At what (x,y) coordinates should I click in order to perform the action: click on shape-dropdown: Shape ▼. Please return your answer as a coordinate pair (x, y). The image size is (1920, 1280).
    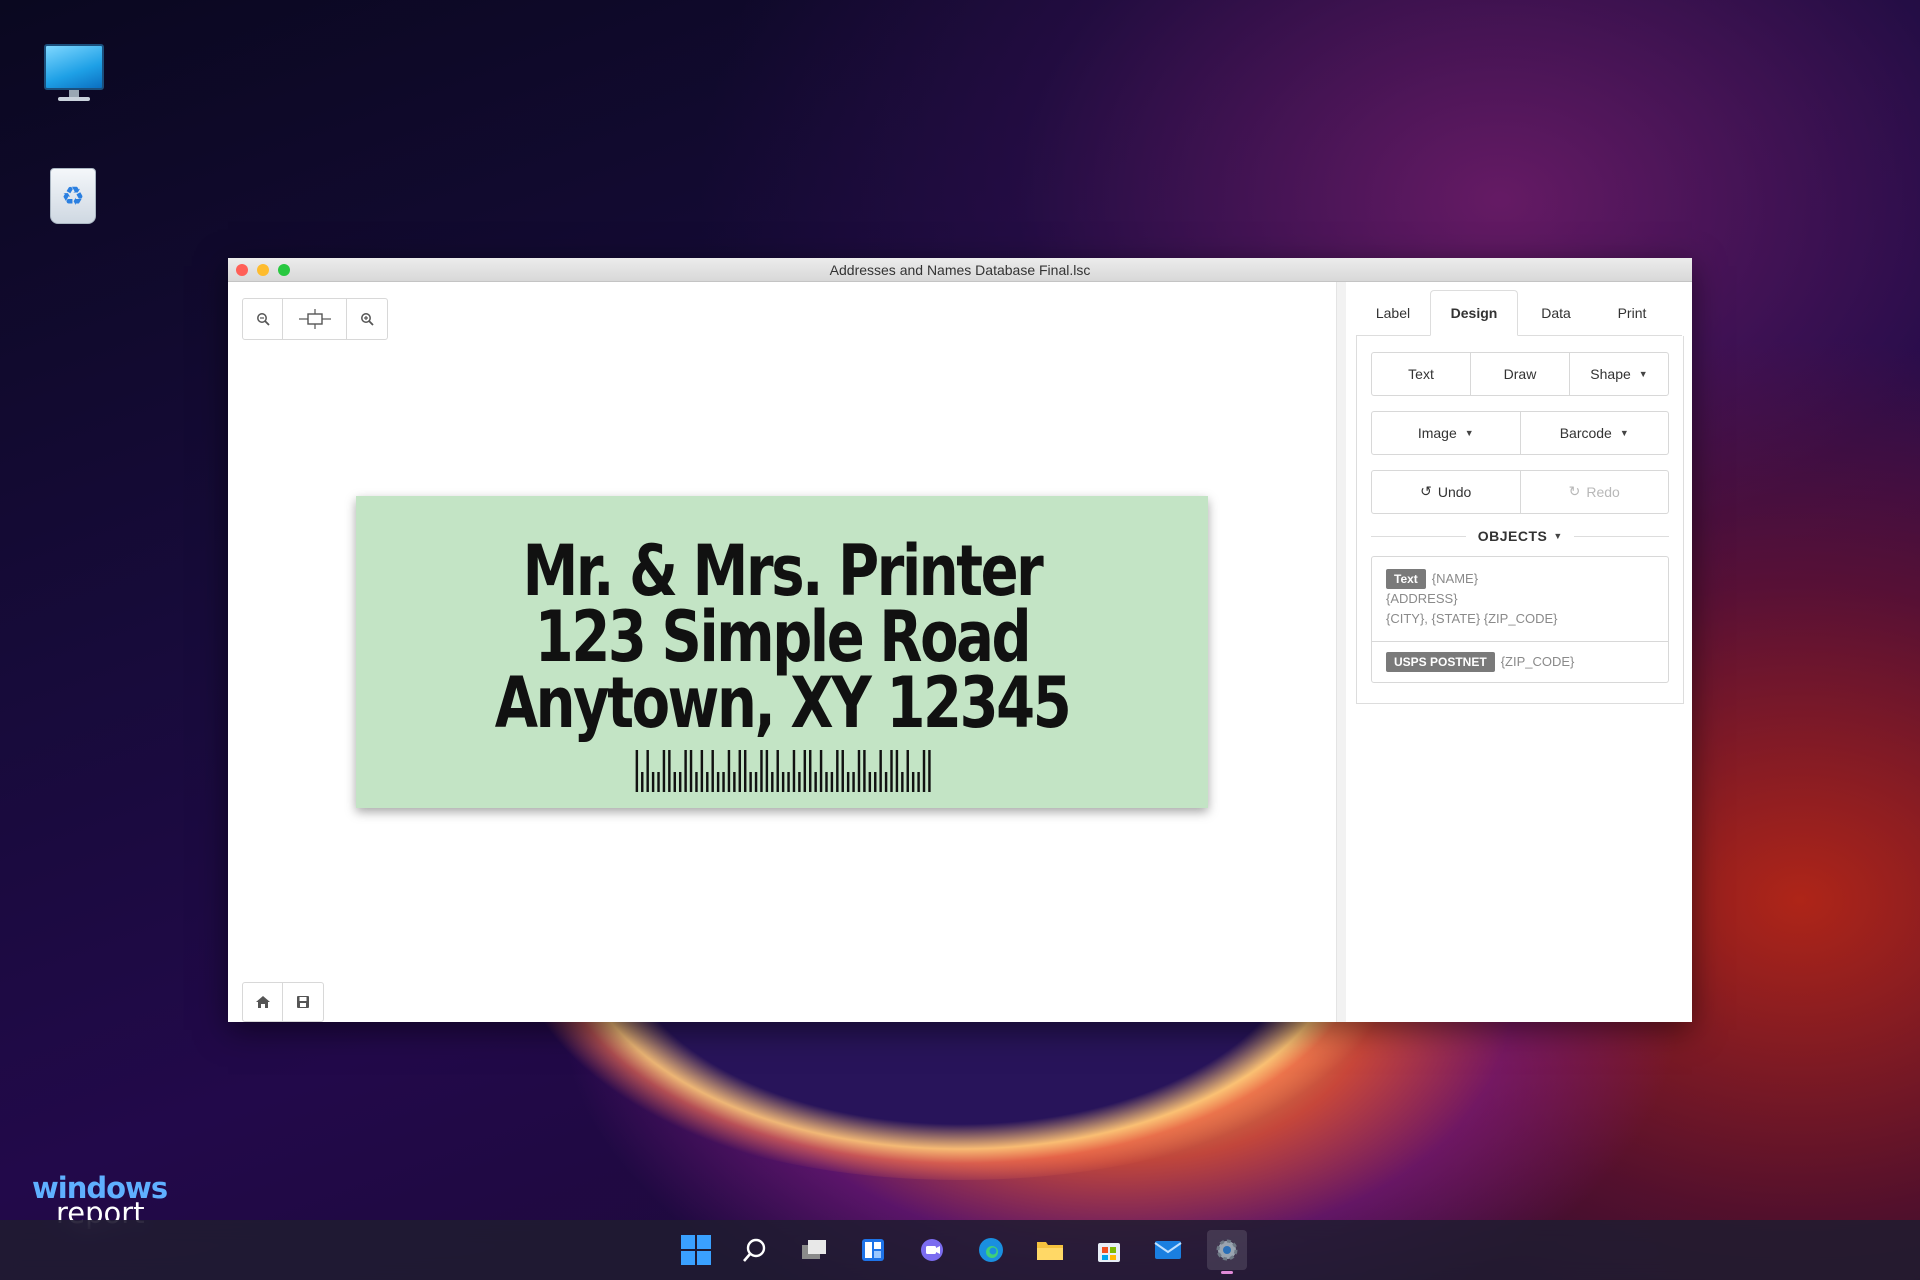
    Looking at the image, I should click on (1619, 374).